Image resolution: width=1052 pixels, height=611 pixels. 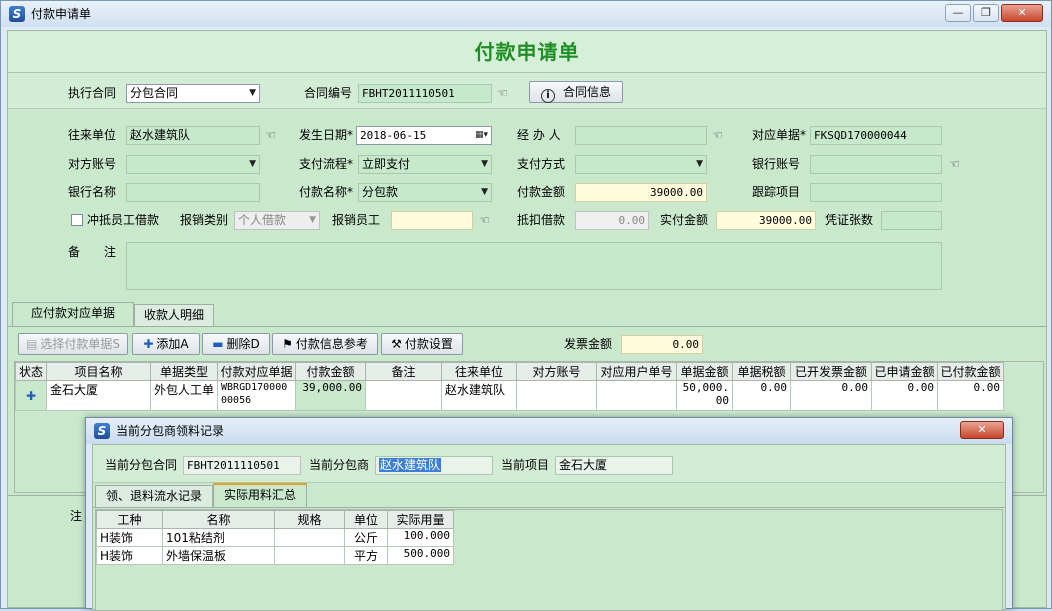 What do you see at coordinates (236, 344) in the screenshot?
I see `delete-button: ▬ 删除D` at bounding box center [236, 344].